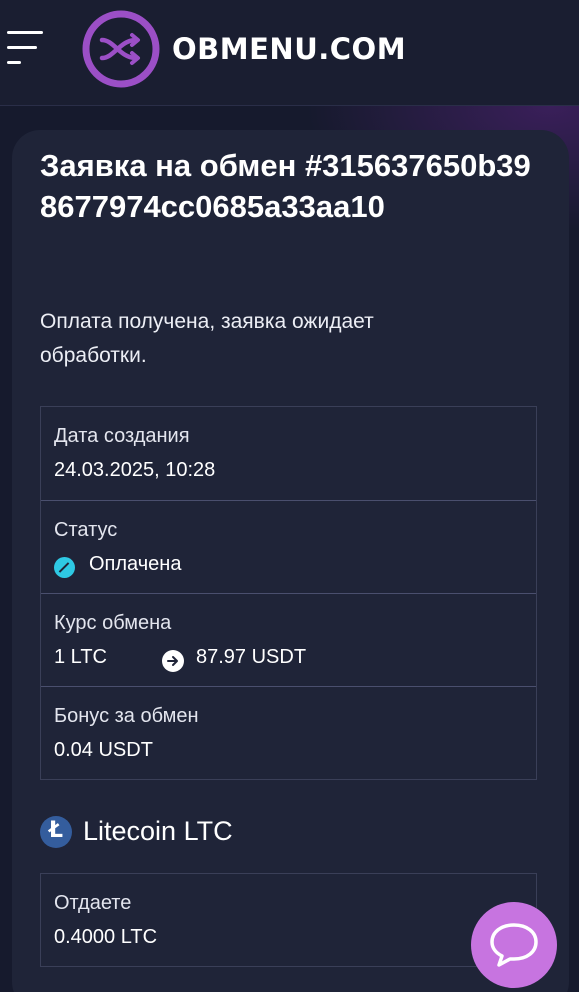  I want to click on bonus-row: Бонус за обмен 0.04 USDT, so click(288, 733).